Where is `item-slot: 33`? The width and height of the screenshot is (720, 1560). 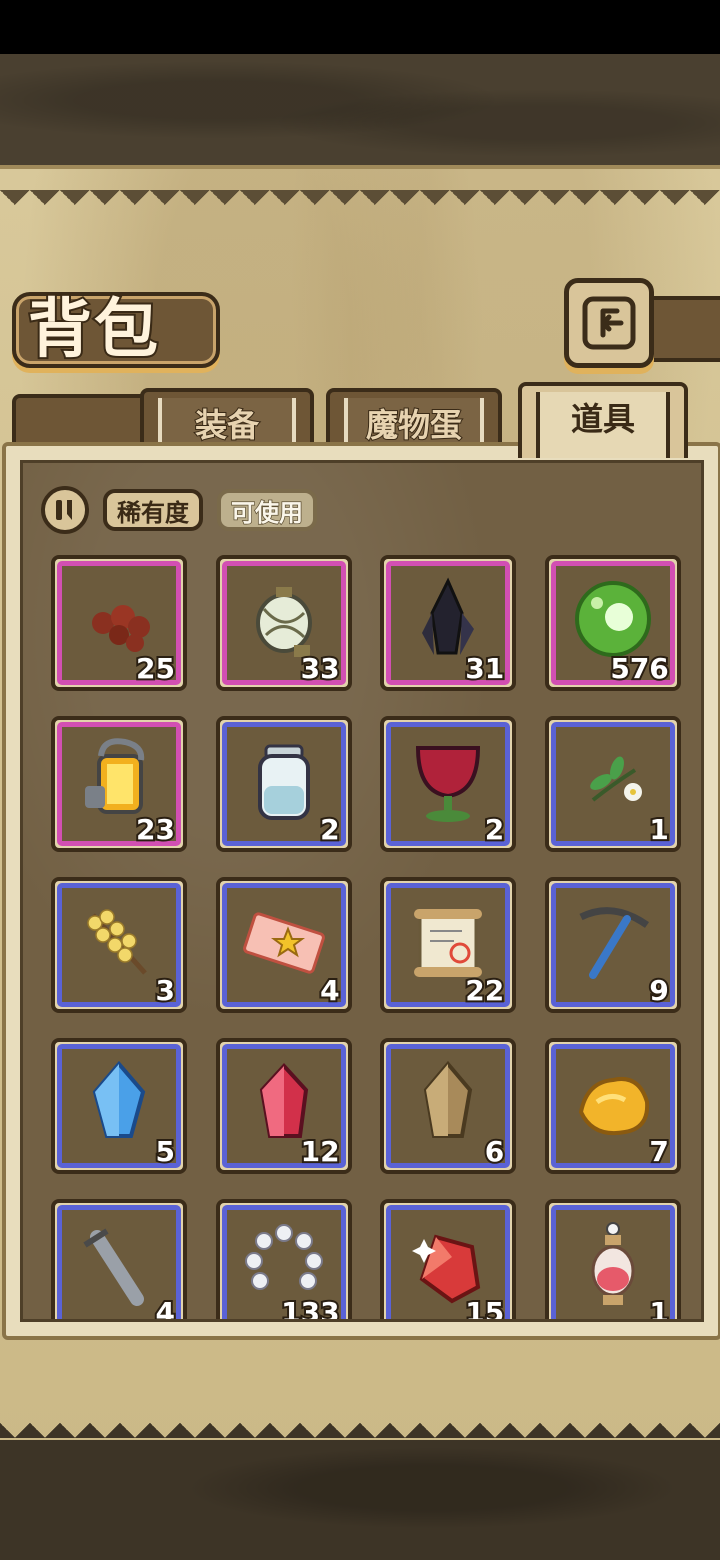 item-slot: 33 is located at coordinates (283, 623).